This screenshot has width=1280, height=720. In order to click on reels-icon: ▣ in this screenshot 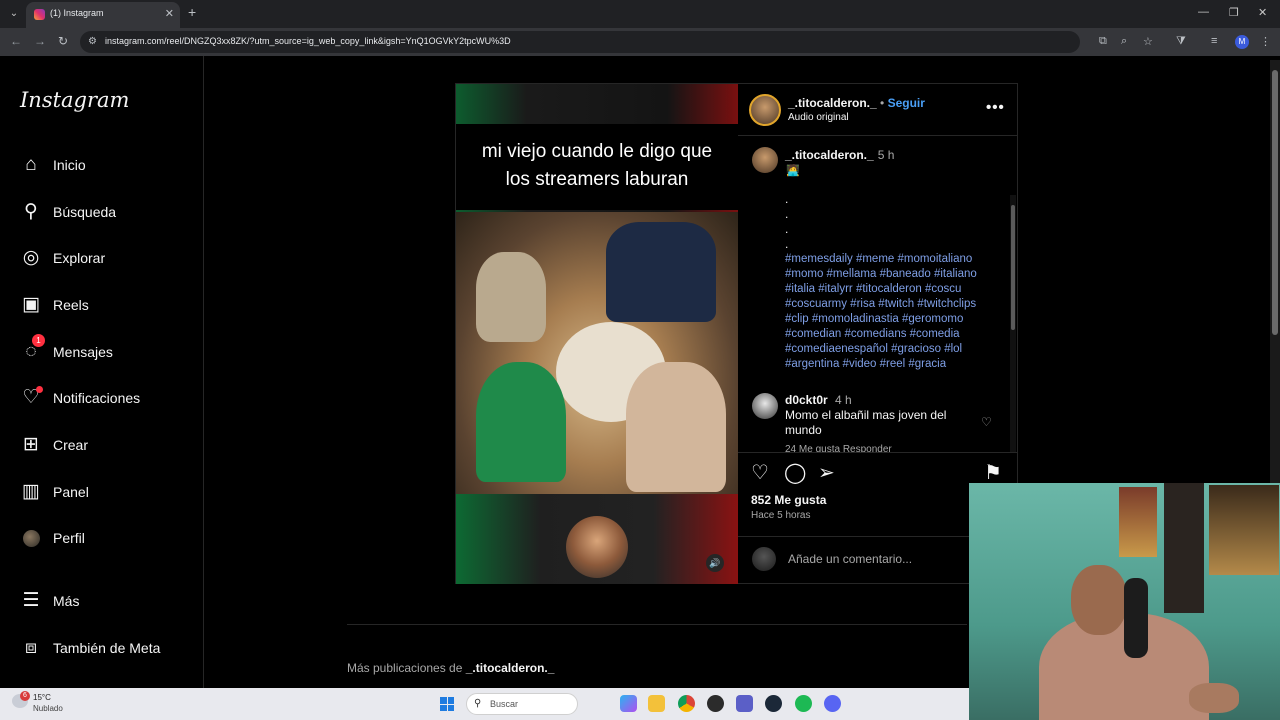, I will do `click(31, 304)`.